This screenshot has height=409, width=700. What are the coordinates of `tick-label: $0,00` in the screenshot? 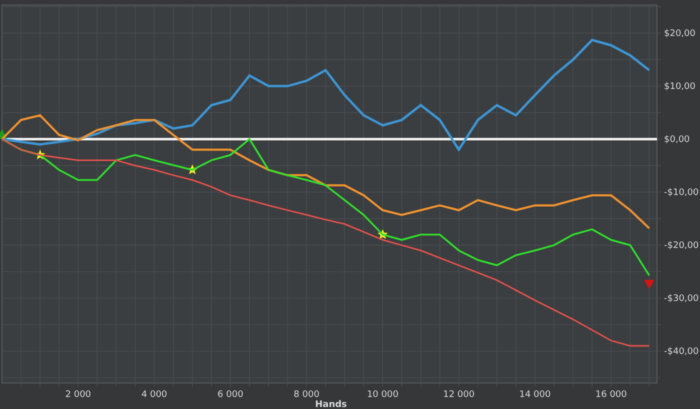 It's located at (677, 140).